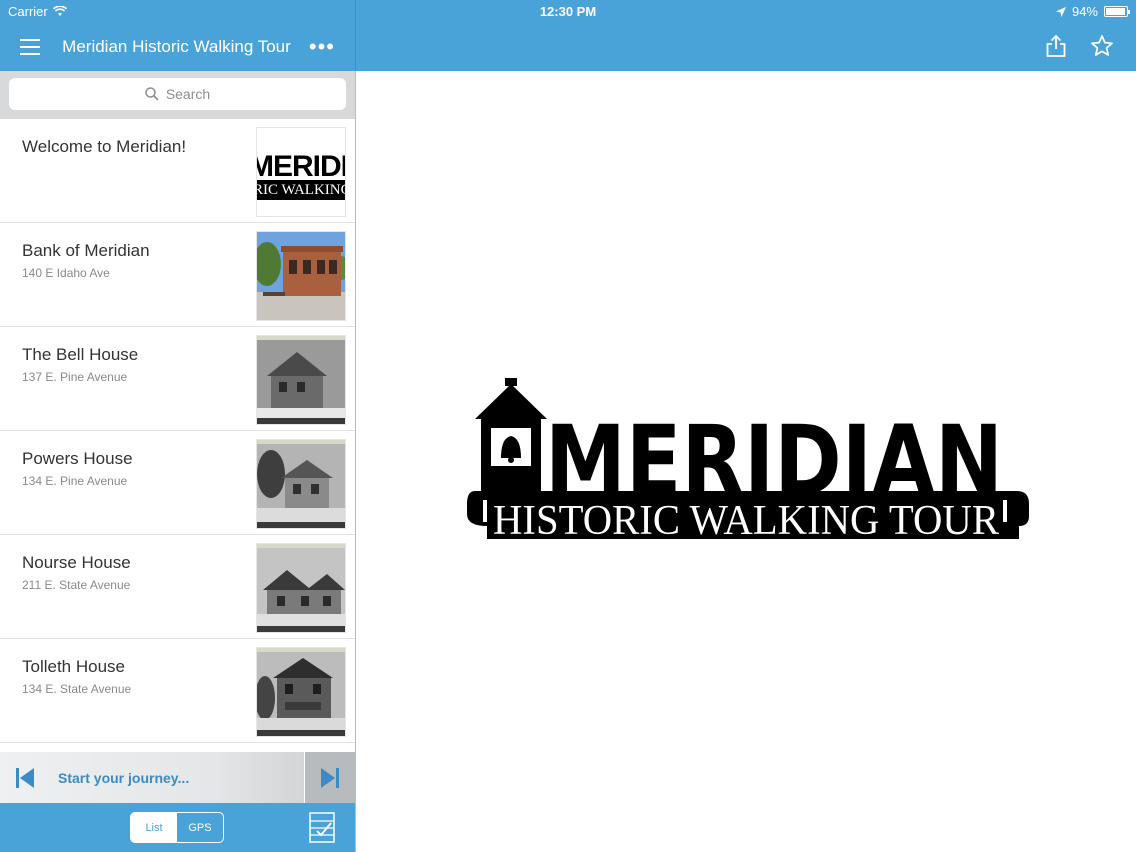  Describe the element at coordinates (177, 171) in the screenshot. I see `list-item: Welcome to Meridian! MERIDI RIC WALKING` at that location.